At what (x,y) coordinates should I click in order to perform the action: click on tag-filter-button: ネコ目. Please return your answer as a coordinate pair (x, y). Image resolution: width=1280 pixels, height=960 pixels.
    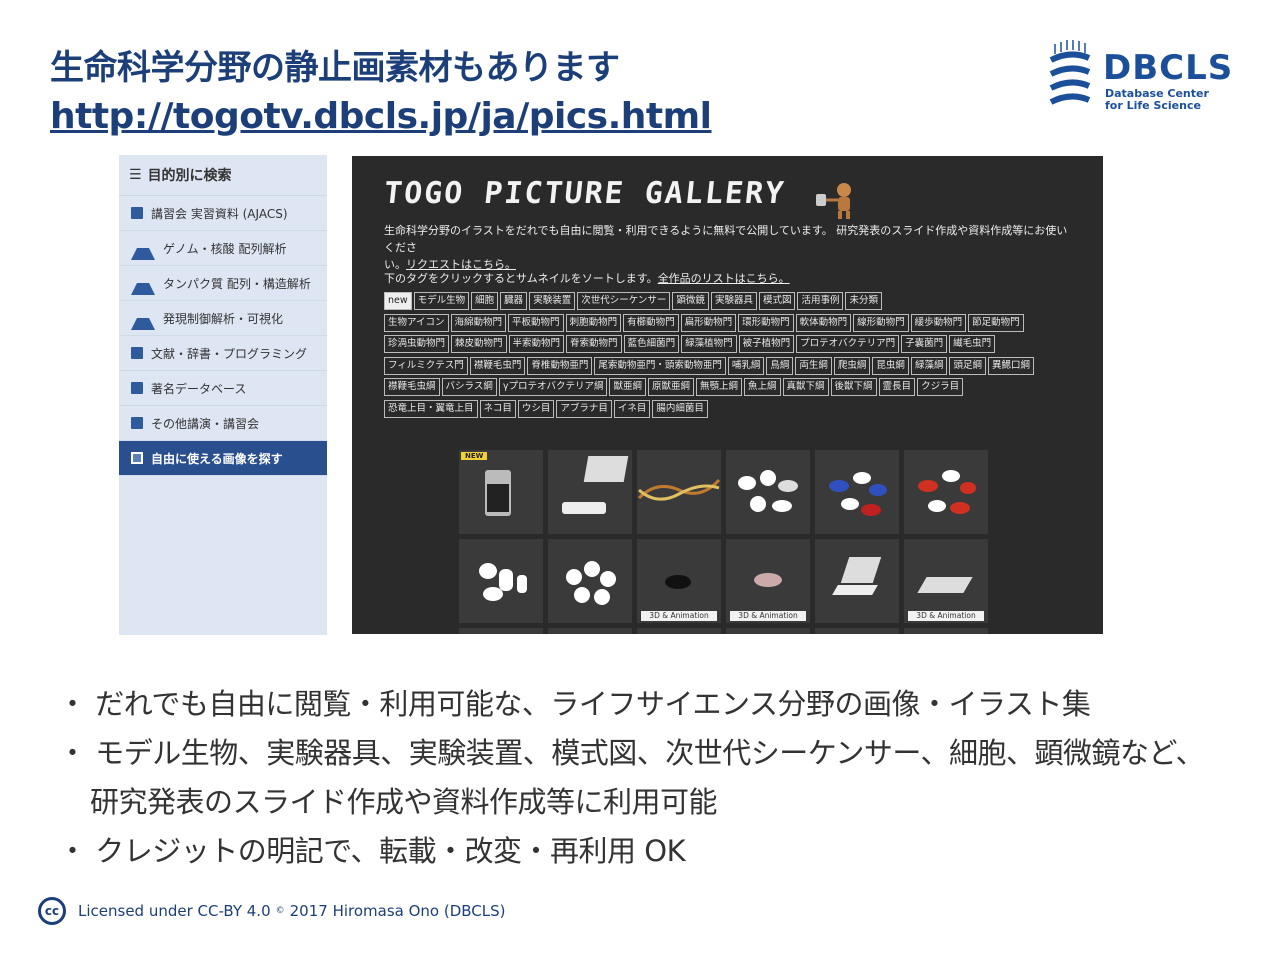
    Looking at the image, I should click on (497, 408).